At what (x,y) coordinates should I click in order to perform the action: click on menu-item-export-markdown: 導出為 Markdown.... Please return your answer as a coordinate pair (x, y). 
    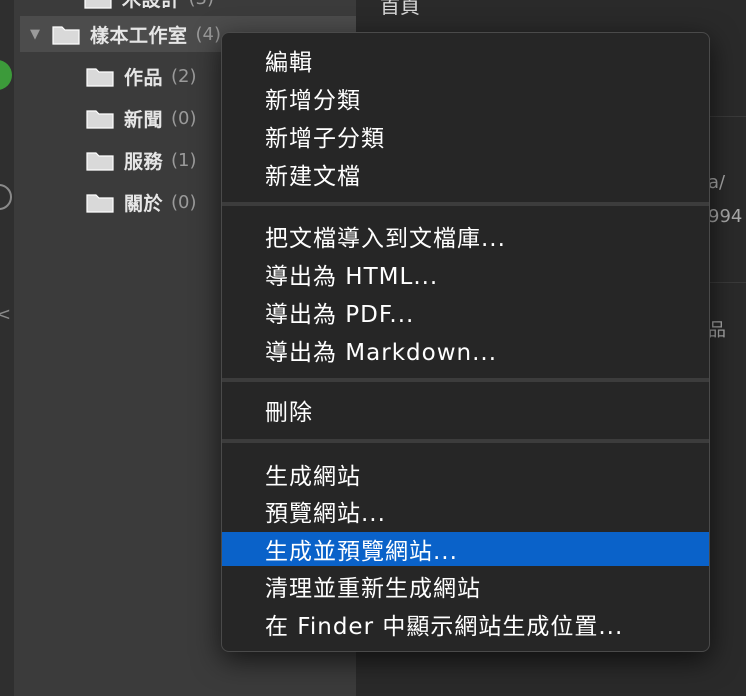
    Looking at the image, I should click on (465, 350).